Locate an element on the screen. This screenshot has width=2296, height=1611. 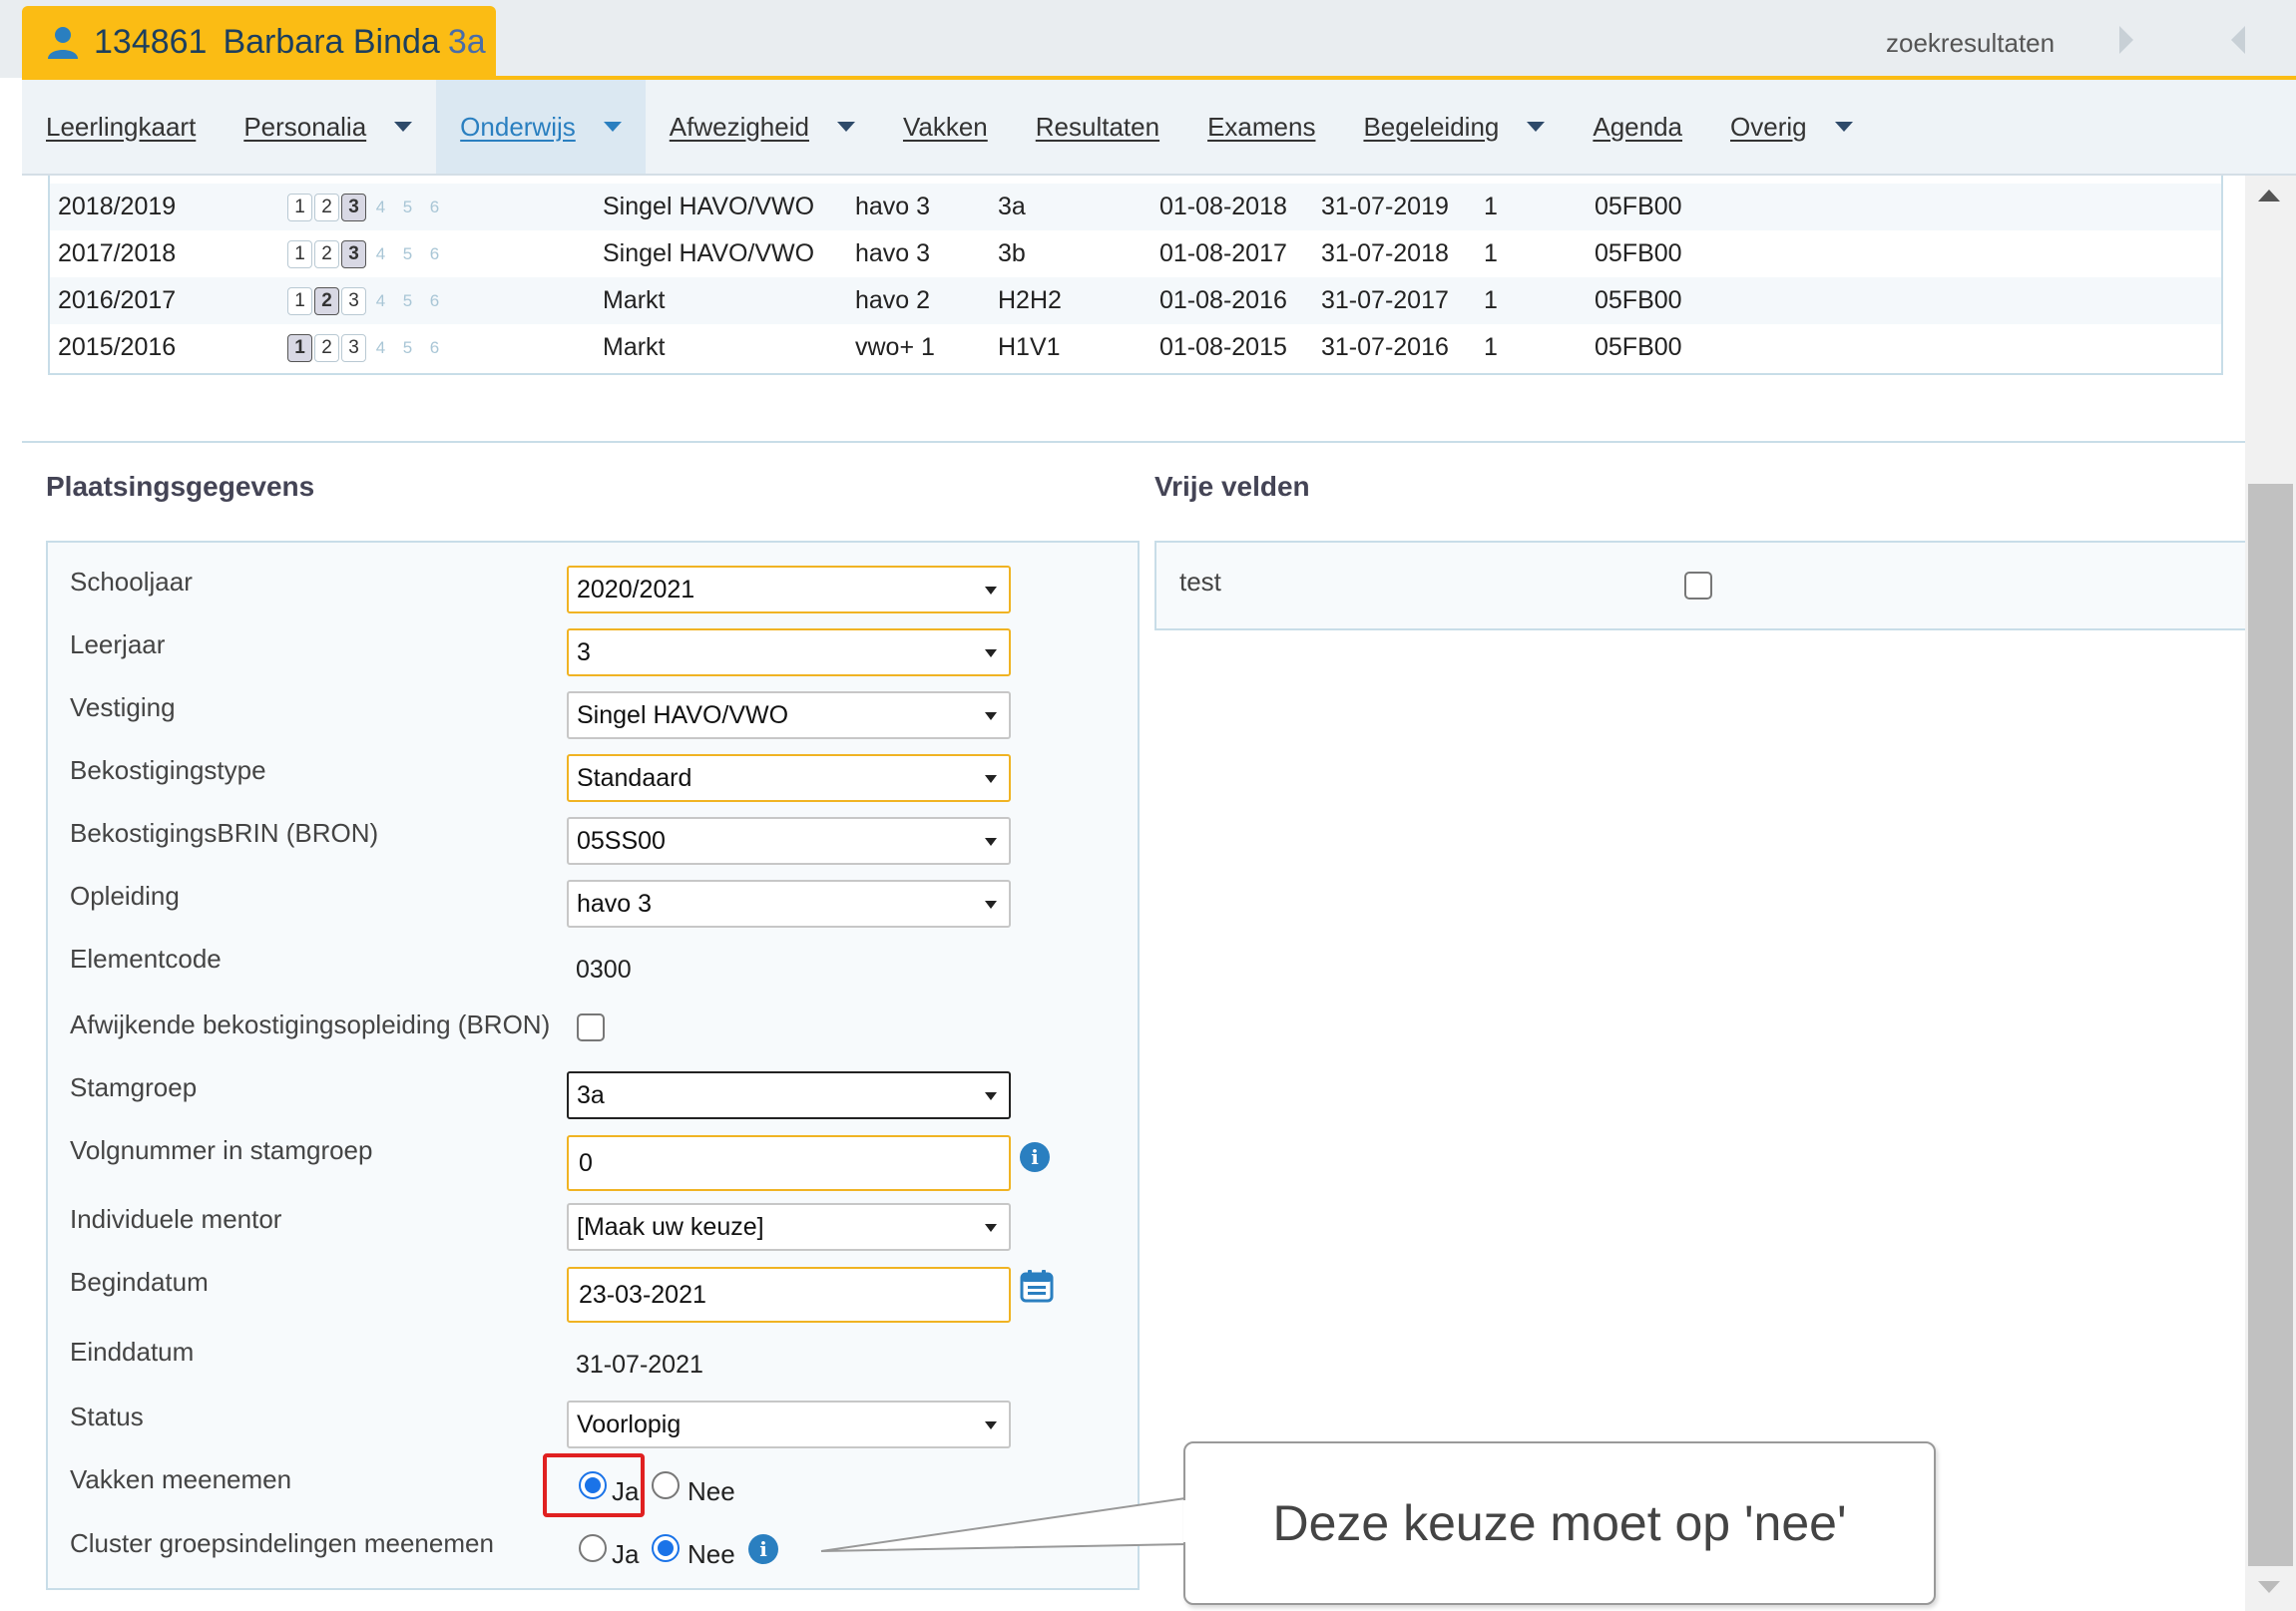
cell-year: 2015/2016 is located at coordinates (117, 347).